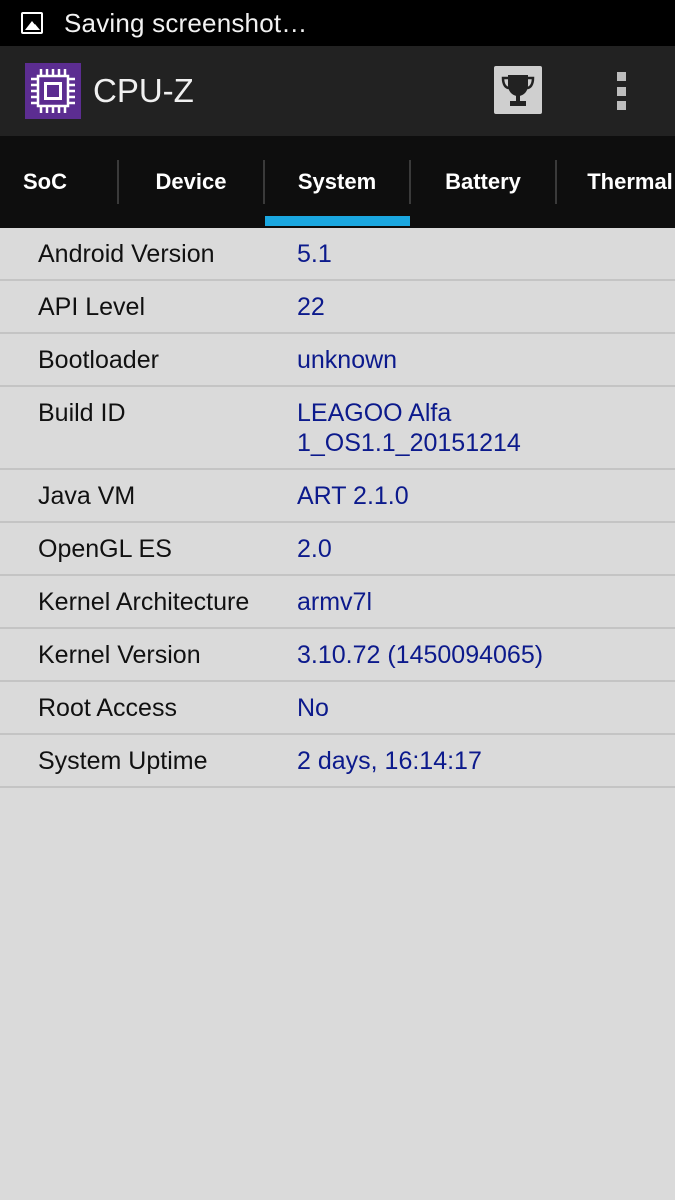 The width and height of the screenshot is (675, 1200). Describe the element at coordinates (621, 91) in the screenshot. I see `more-vertical-icon` at that location.